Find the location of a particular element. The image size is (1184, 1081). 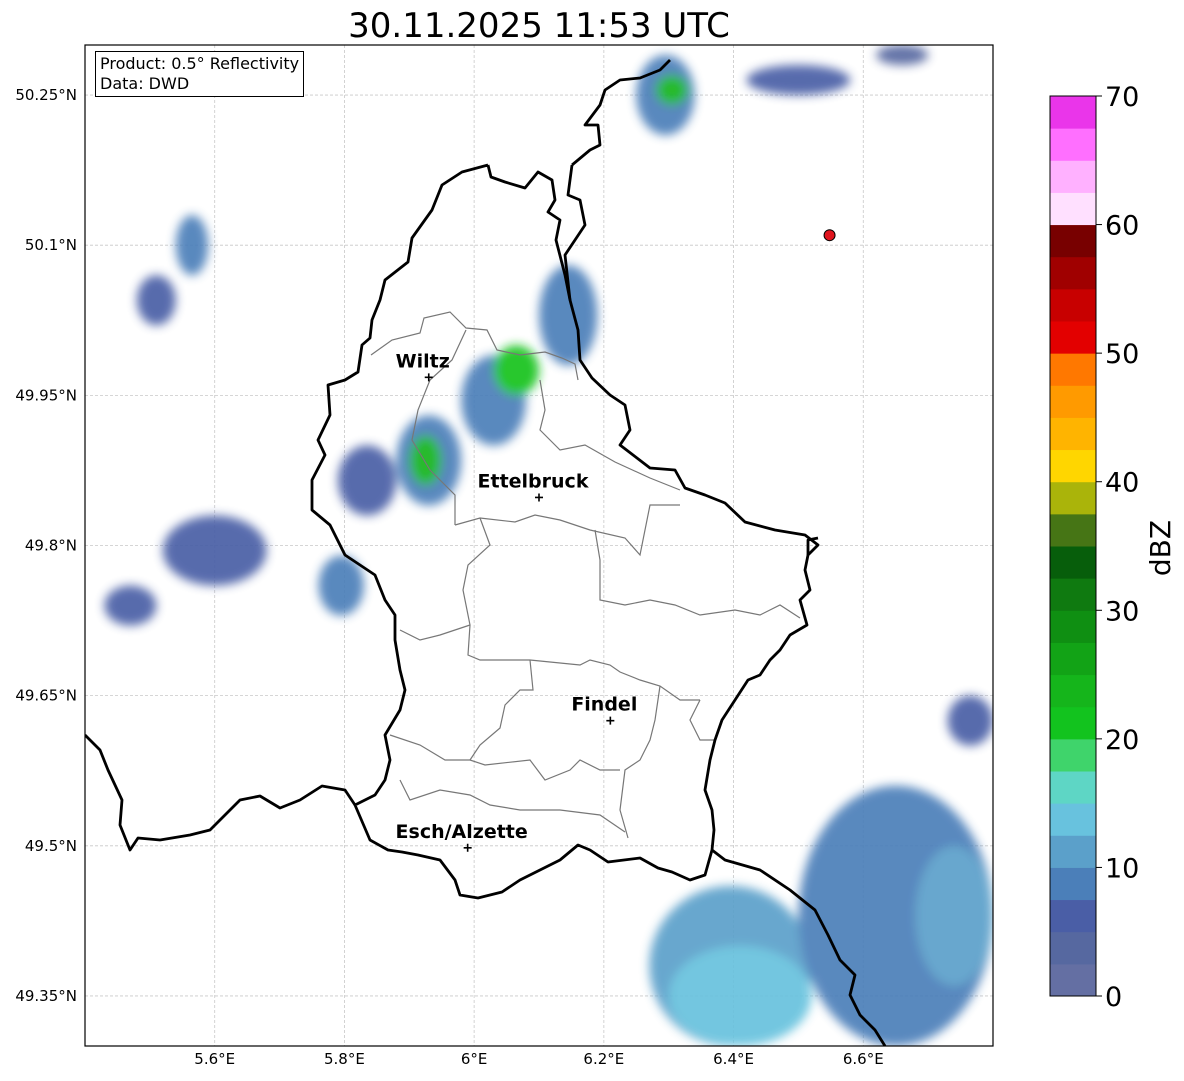

city-label: Findel is located at coordinates (604, 705).